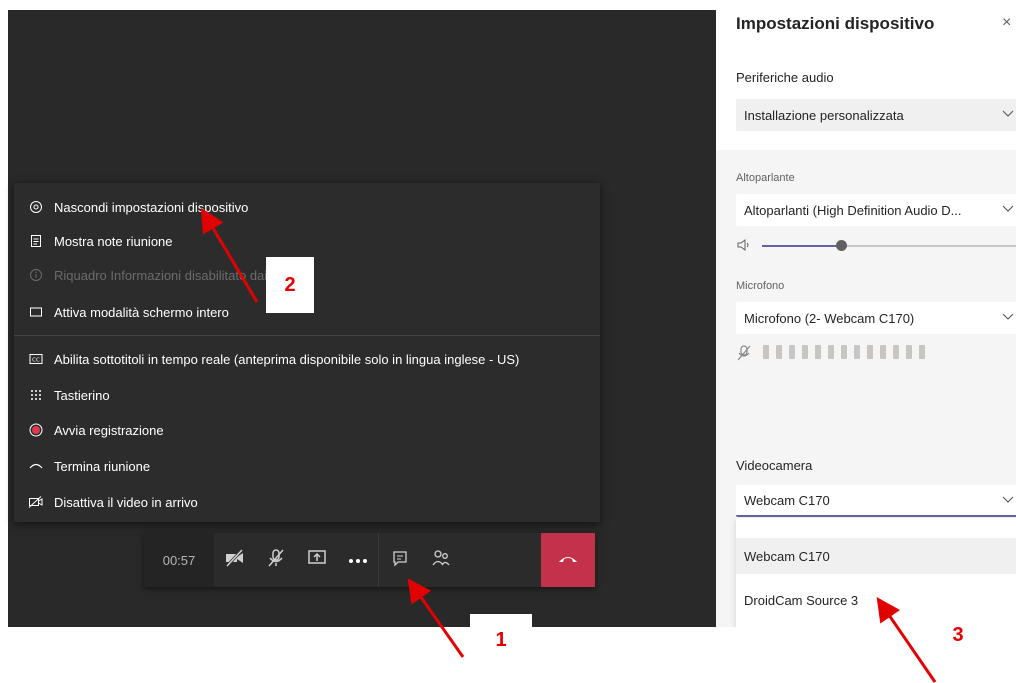 Image resolution: width=1016 pixels, height=683 pixels. I want to click on more-actions-button, so click(357, 560).